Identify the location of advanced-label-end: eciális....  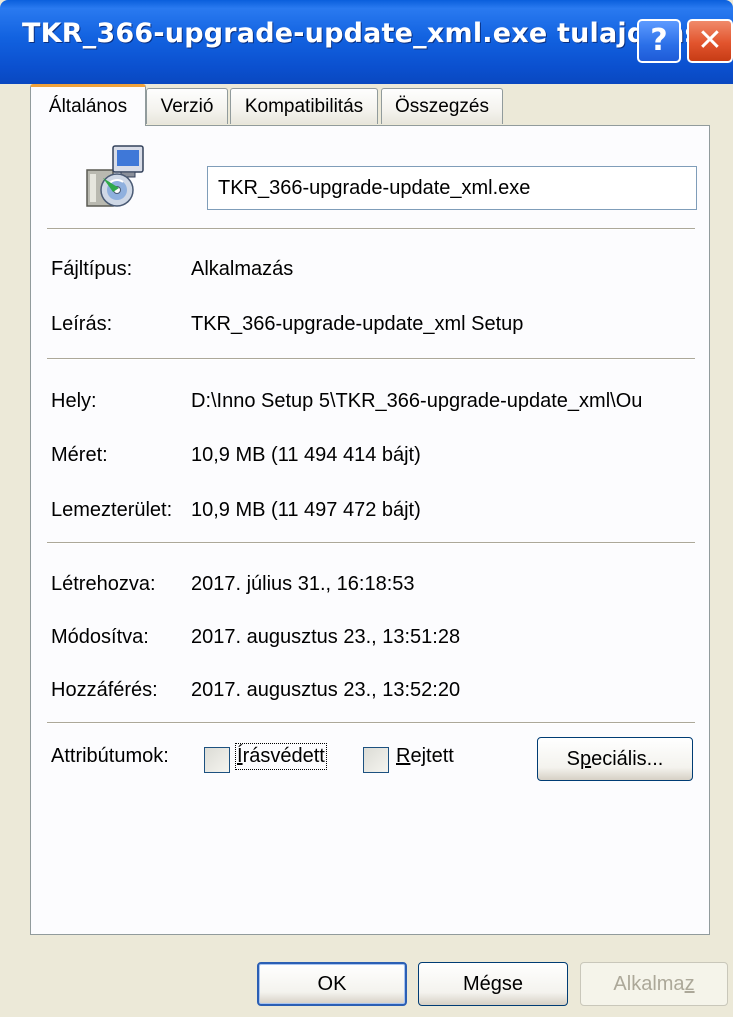
(627, 759).